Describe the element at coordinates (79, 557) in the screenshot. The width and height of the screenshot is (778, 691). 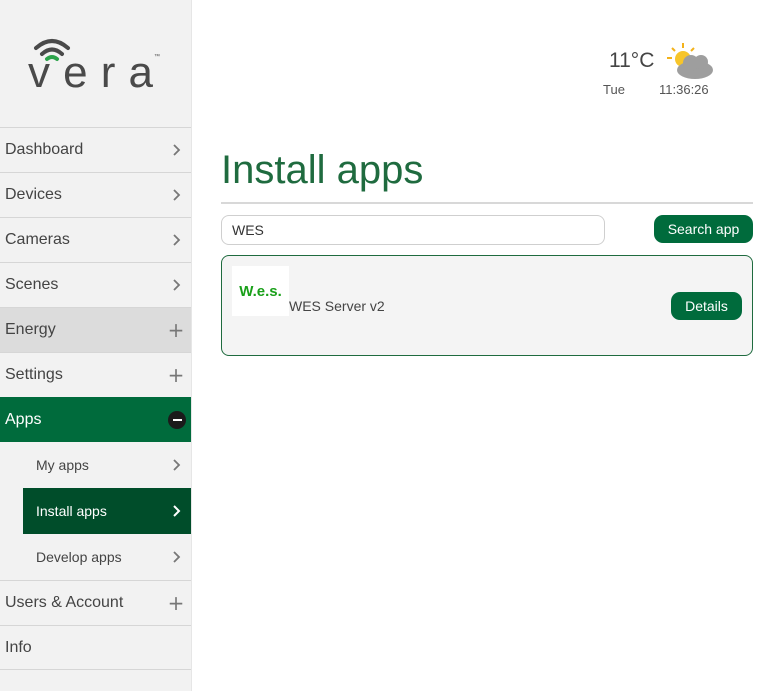
I see `sidebar-subitem-label: Develop apps` at that location.